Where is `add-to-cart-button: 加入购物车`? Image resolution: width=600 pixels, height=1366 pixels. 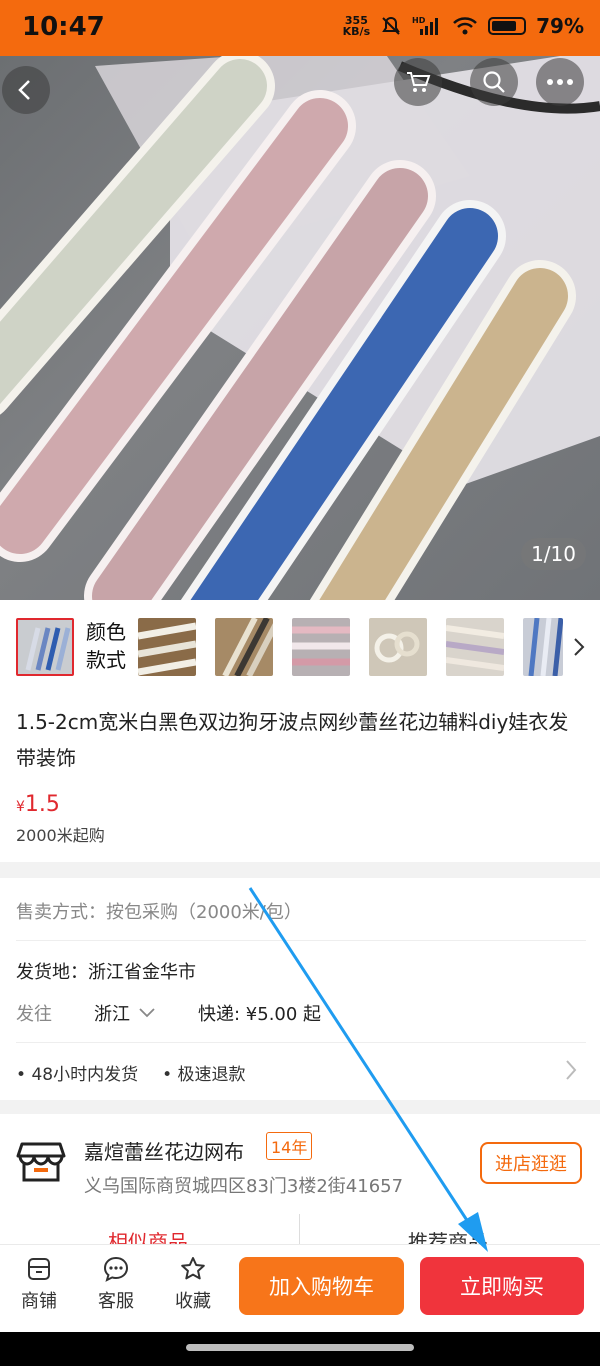 add-to-cart-button: 加入购物车 is located at coordinates (321, 1286).